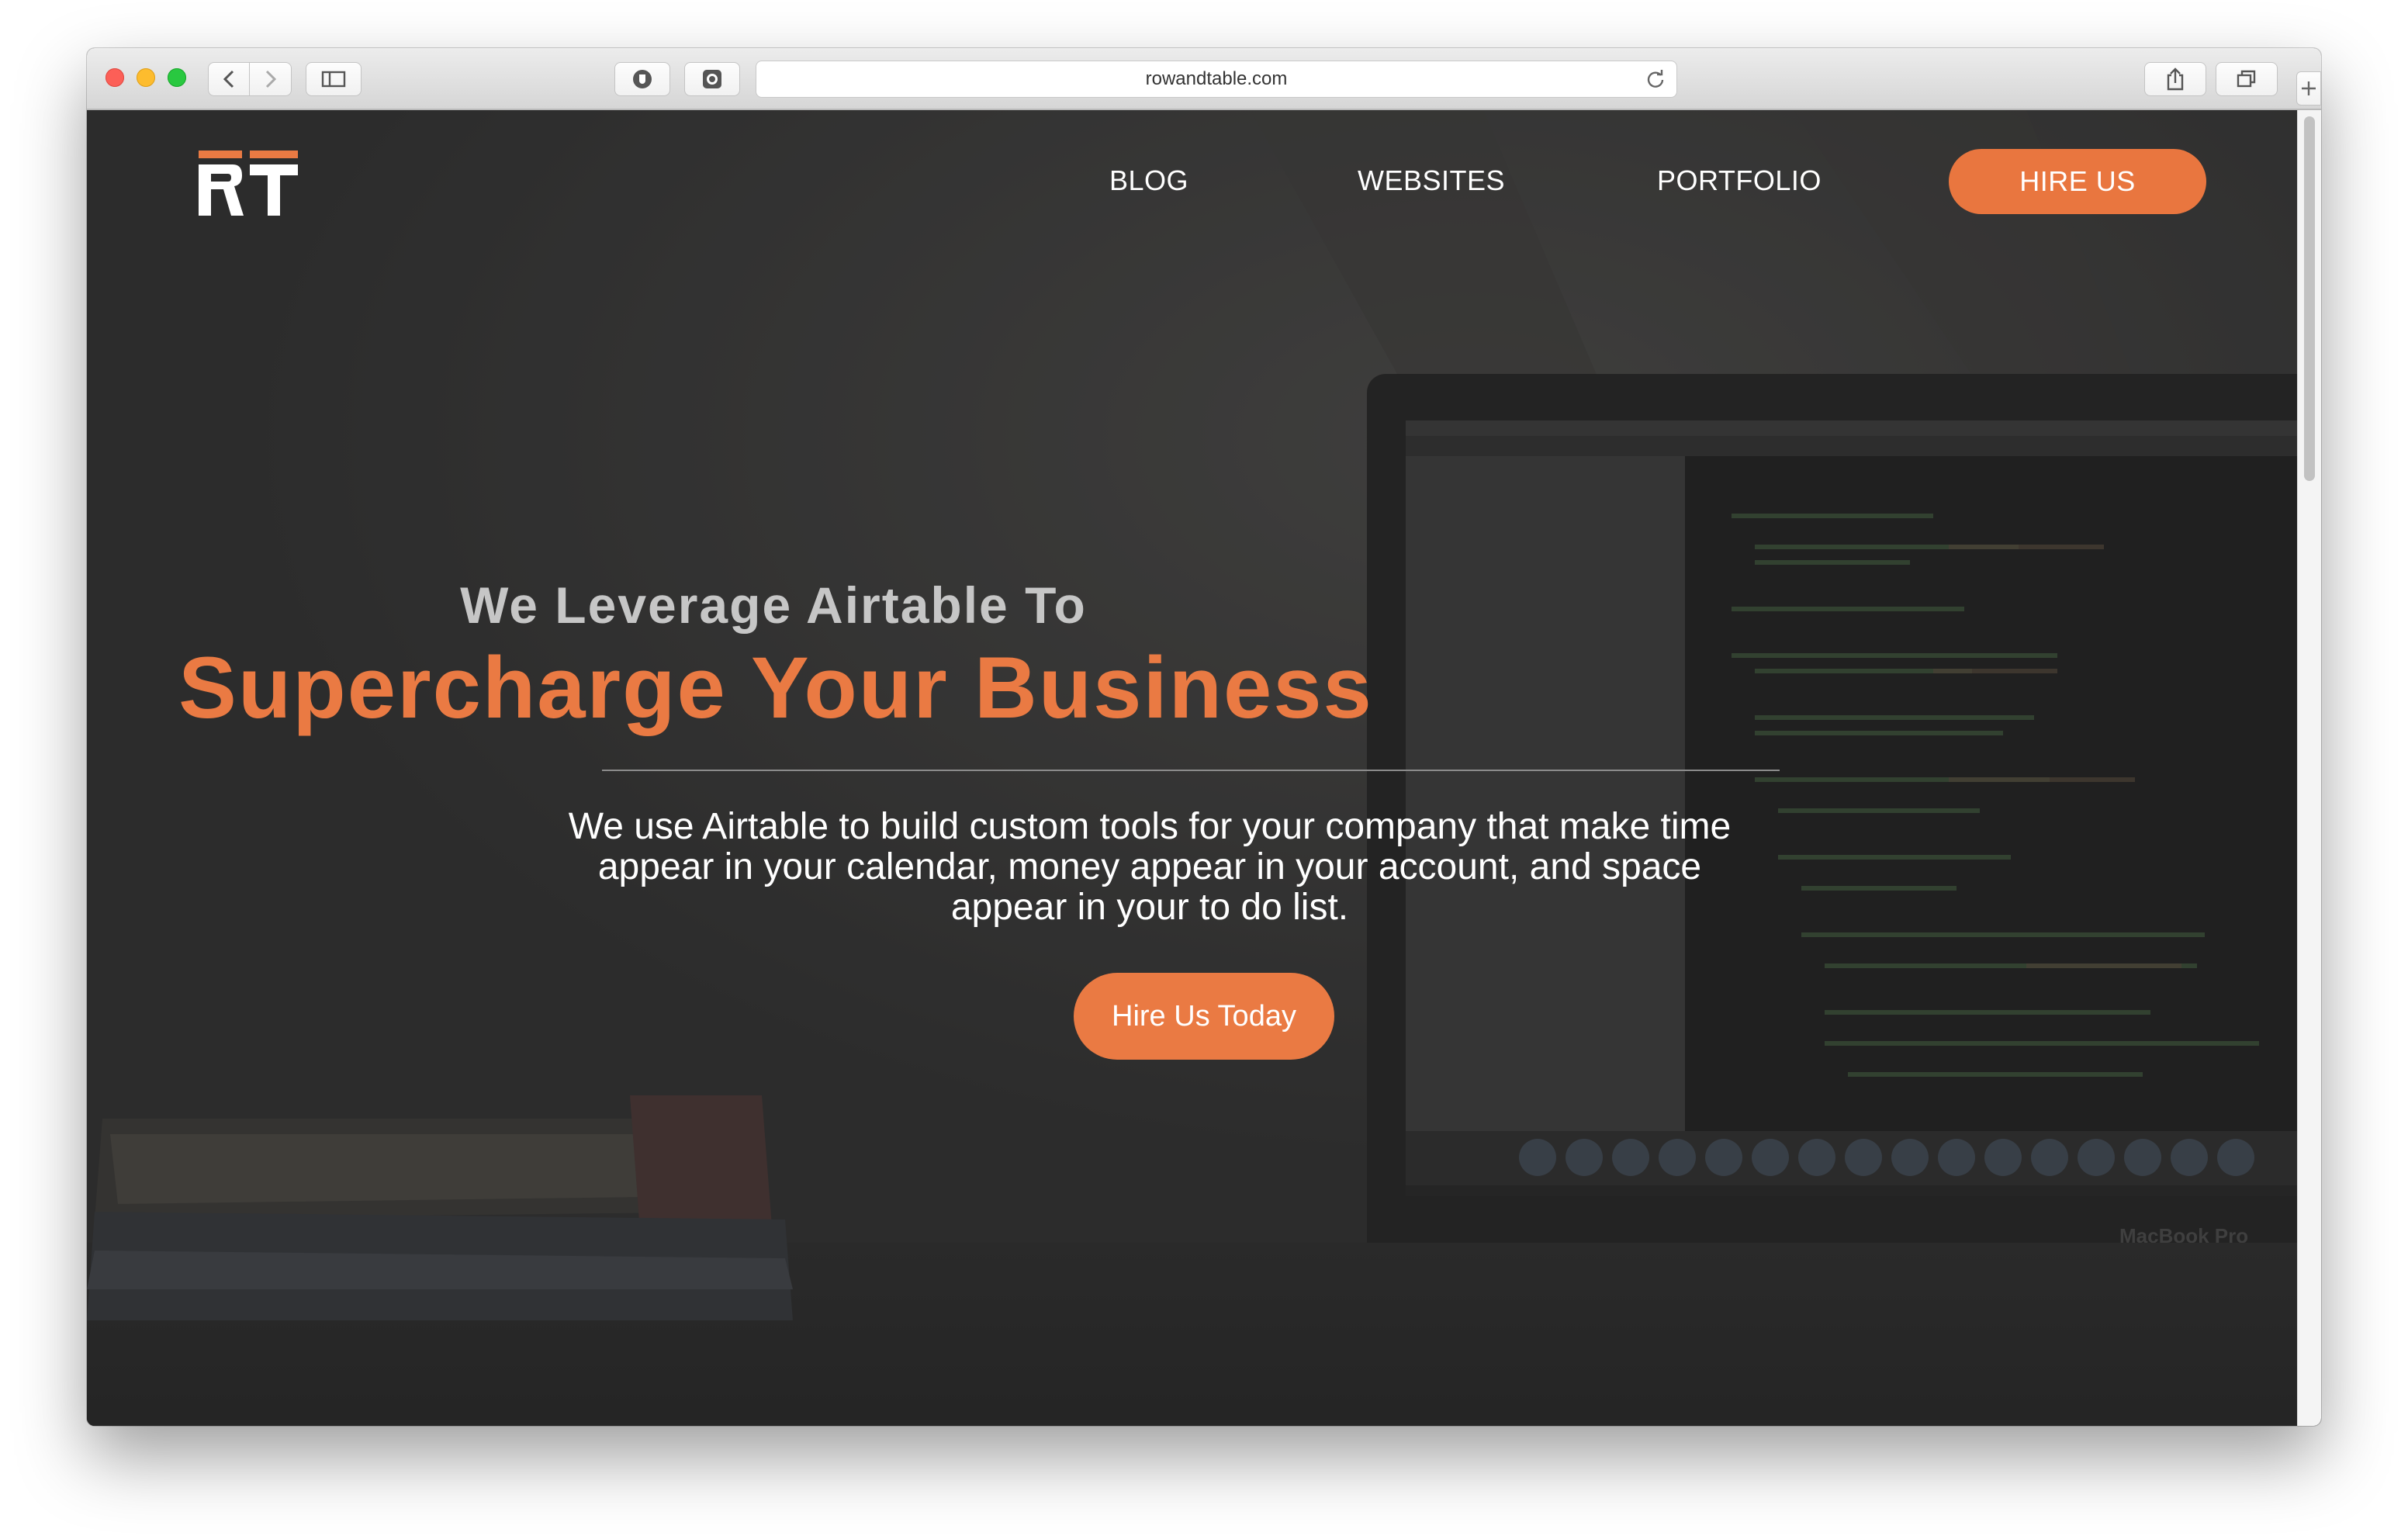  I want to click on forward-button, so click(271, 79).